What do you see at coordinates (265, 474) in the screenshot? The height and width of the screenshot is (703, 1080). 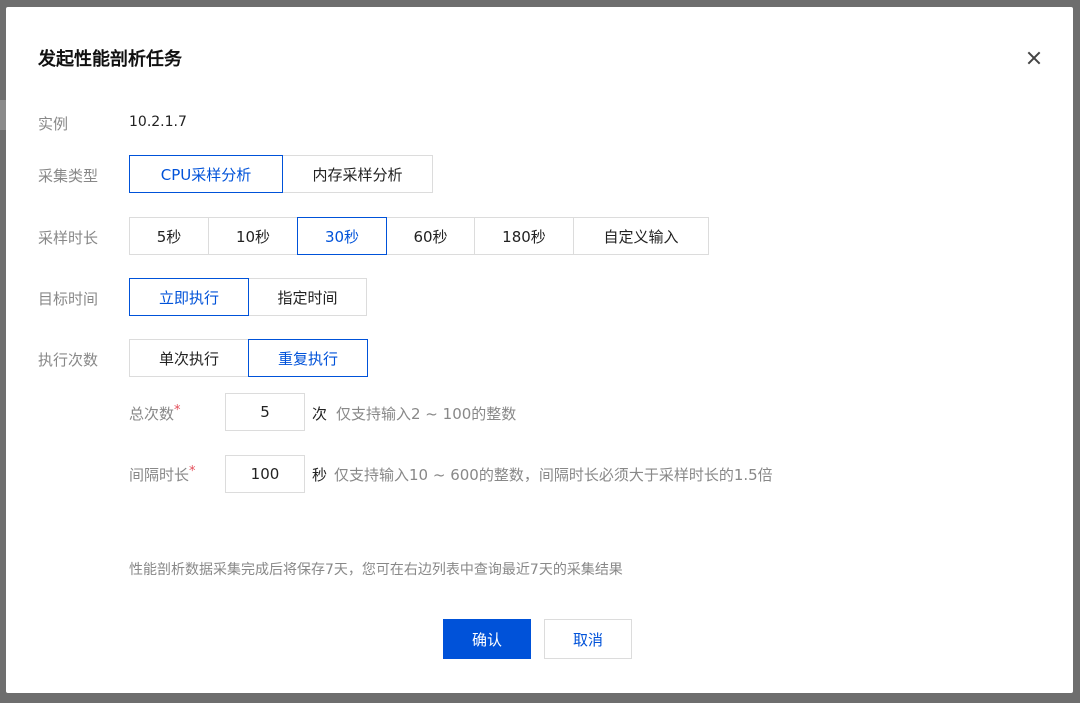 I see `interval-input: 100` at bounding box center [265, 474].